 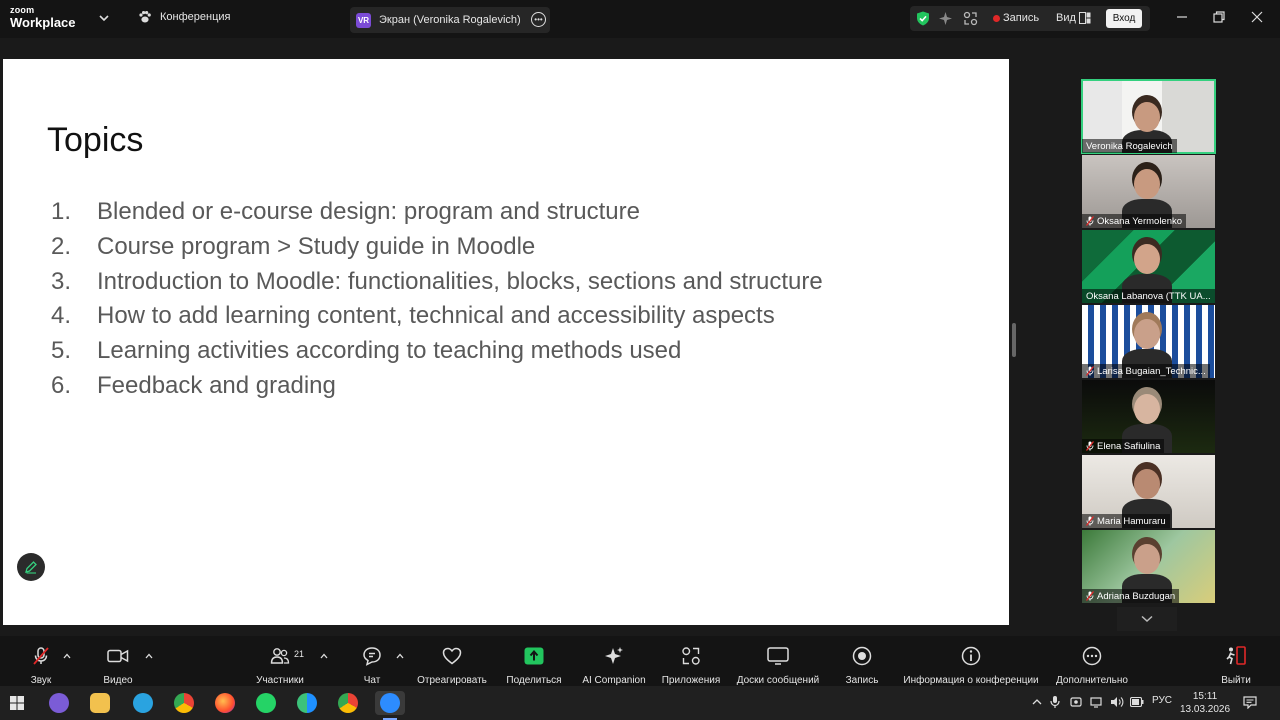 What do you see at coordinates (31, 567) in the screenshot?
I see `annotate-button` at bounding box center [31, 567].